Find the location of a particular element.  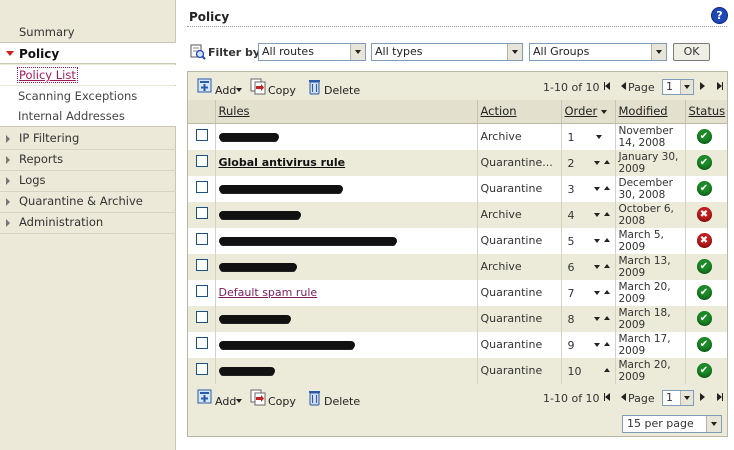

delete-label: Delete is located at coordinates (342, 401).